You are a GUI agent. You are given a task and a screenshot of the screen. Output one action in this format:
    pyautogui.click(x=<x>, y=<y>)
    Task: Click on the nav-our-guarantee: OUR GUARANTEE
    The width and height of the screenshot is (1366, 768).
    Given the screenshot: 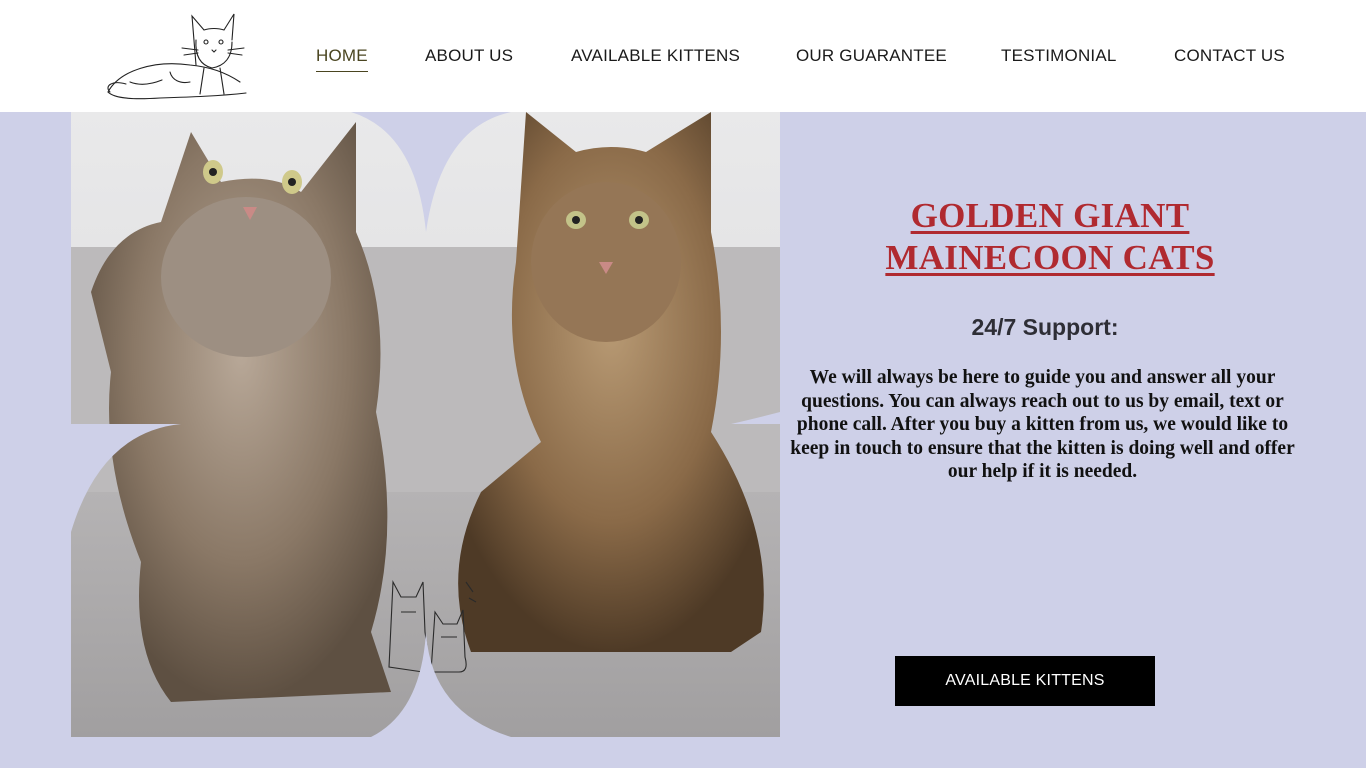 What is the action you would take?
    pyautogui.click(x=871, y=56)
    